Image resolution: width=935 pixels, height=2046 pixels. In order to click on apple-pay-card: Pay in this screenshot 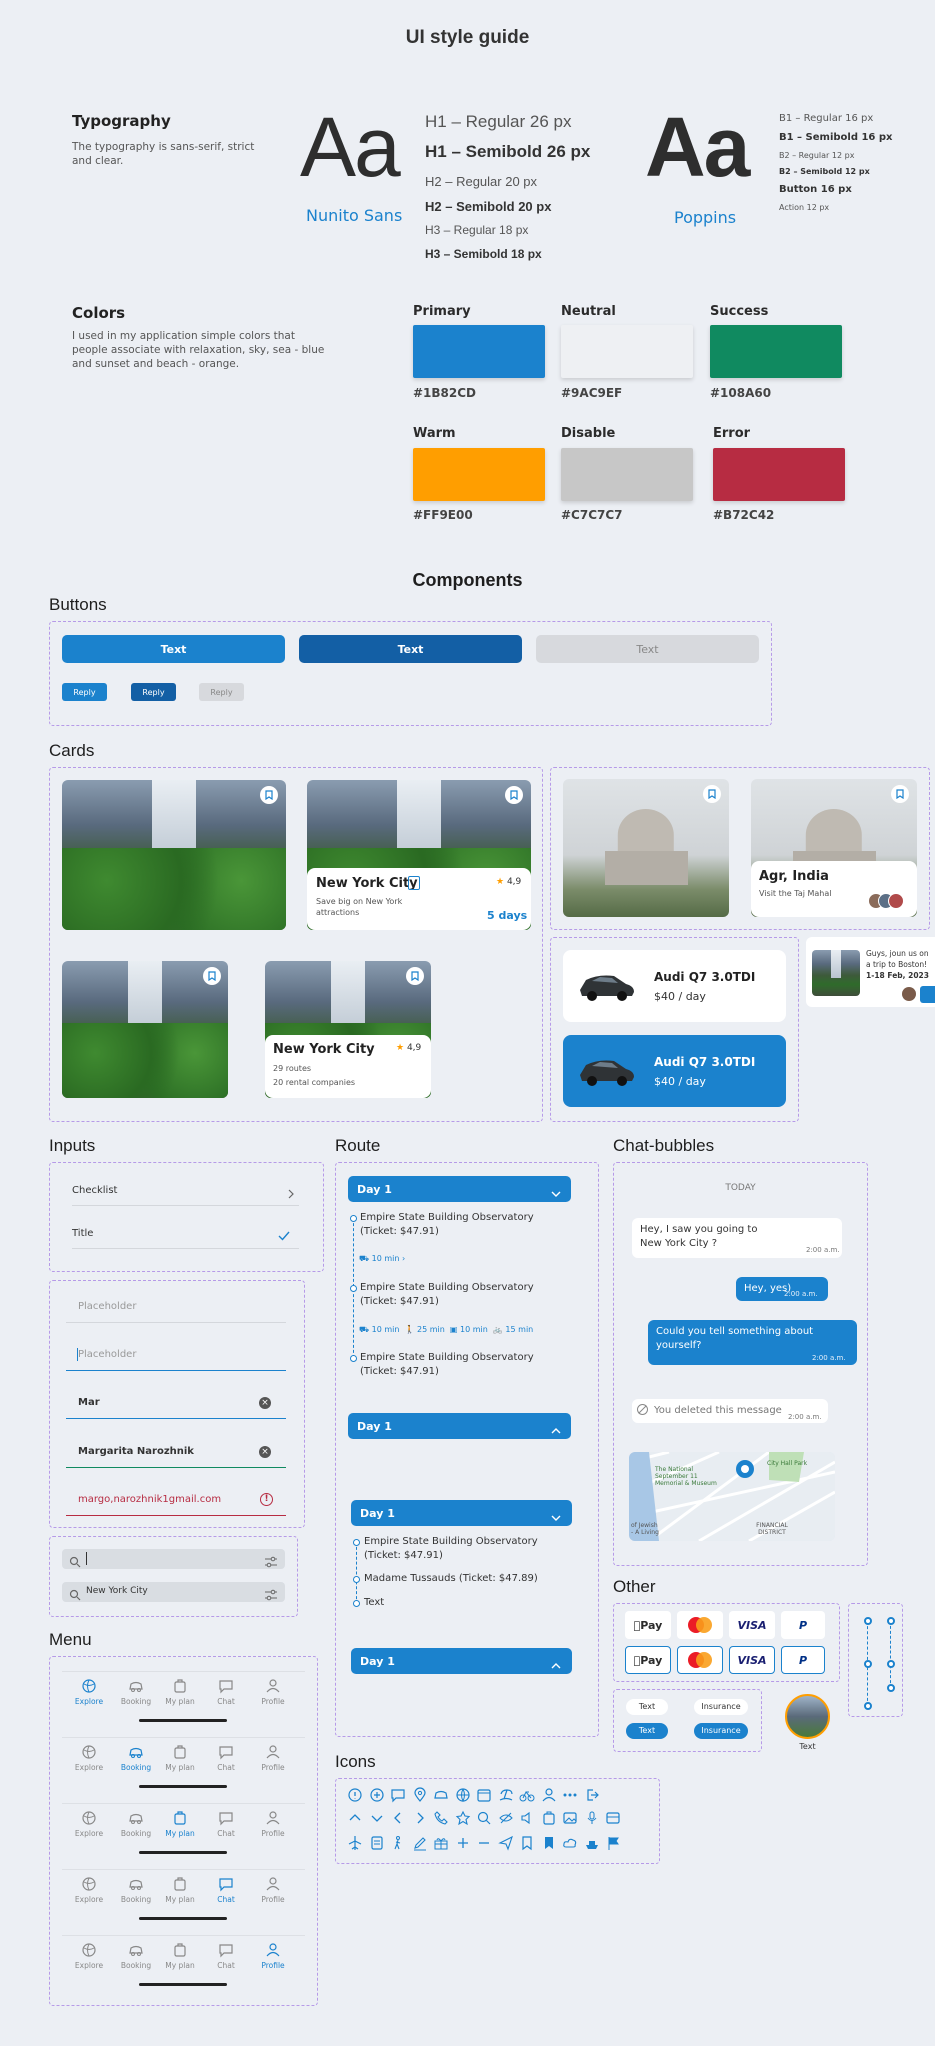, I will do `click(648, 1625)`.